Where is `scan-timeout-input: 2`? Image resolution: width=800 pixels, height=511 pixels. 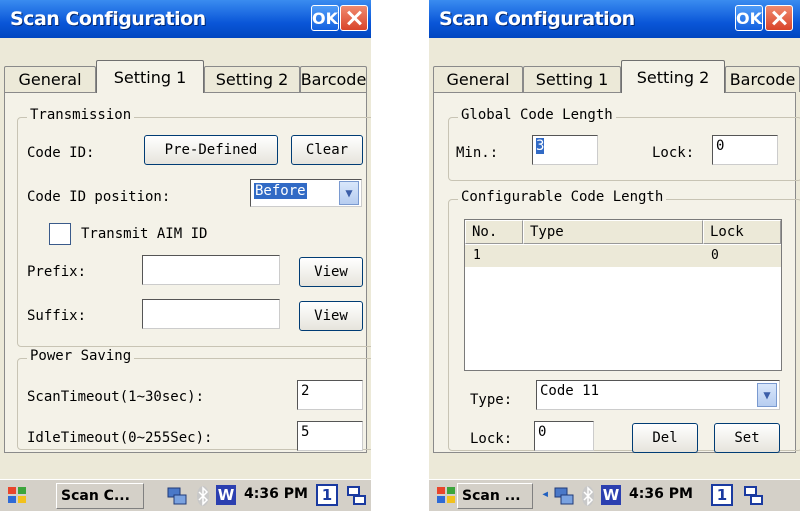
scan-timeout-input: 2 is located at coordinates (330, 395).